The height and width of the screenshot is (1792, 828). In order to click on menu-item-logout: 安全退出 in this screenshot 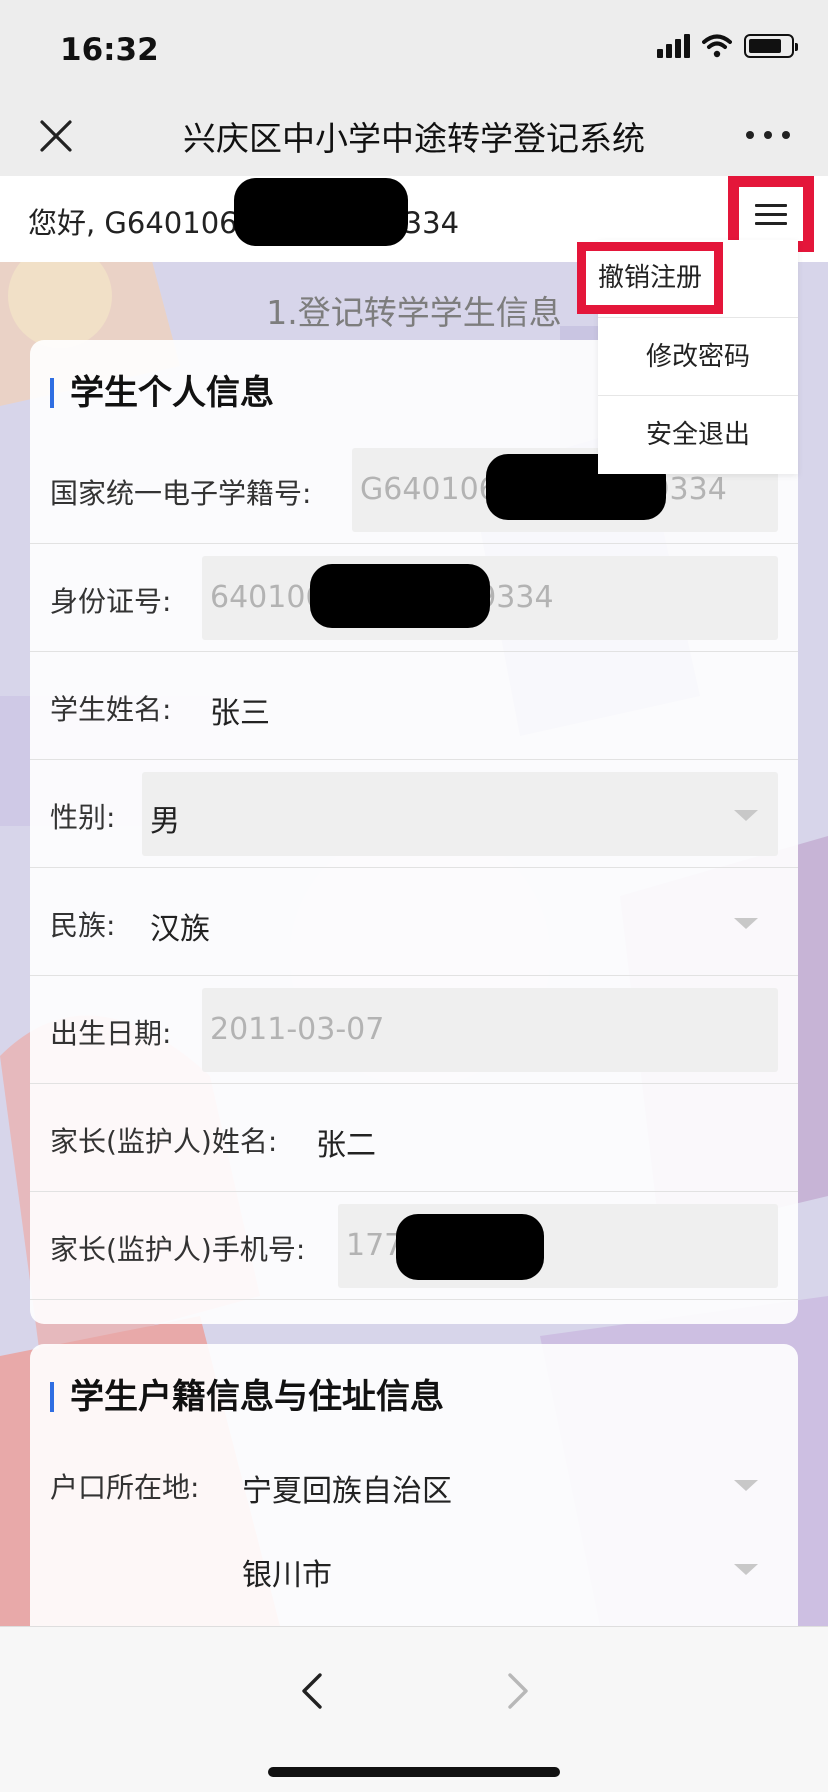, I will do `click(698, 435)`.